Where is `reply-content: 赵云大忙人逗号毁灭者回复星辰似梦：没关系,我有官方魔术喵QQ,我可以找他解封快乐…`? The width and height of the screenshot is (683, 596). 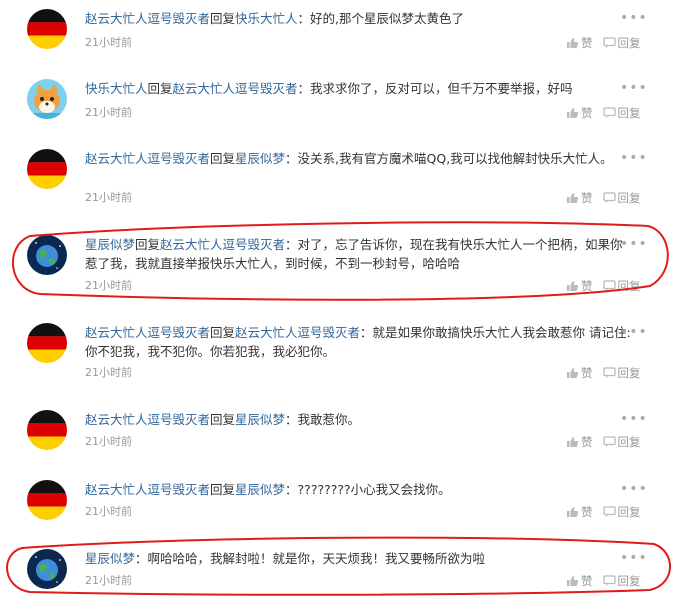
reply-content: 赵云大忙人逗号毁灭者回复星辰似梦：没关系,我有官方魔术喵QQ,我可以找他解封快乐… is located at coordinates (360, 158).